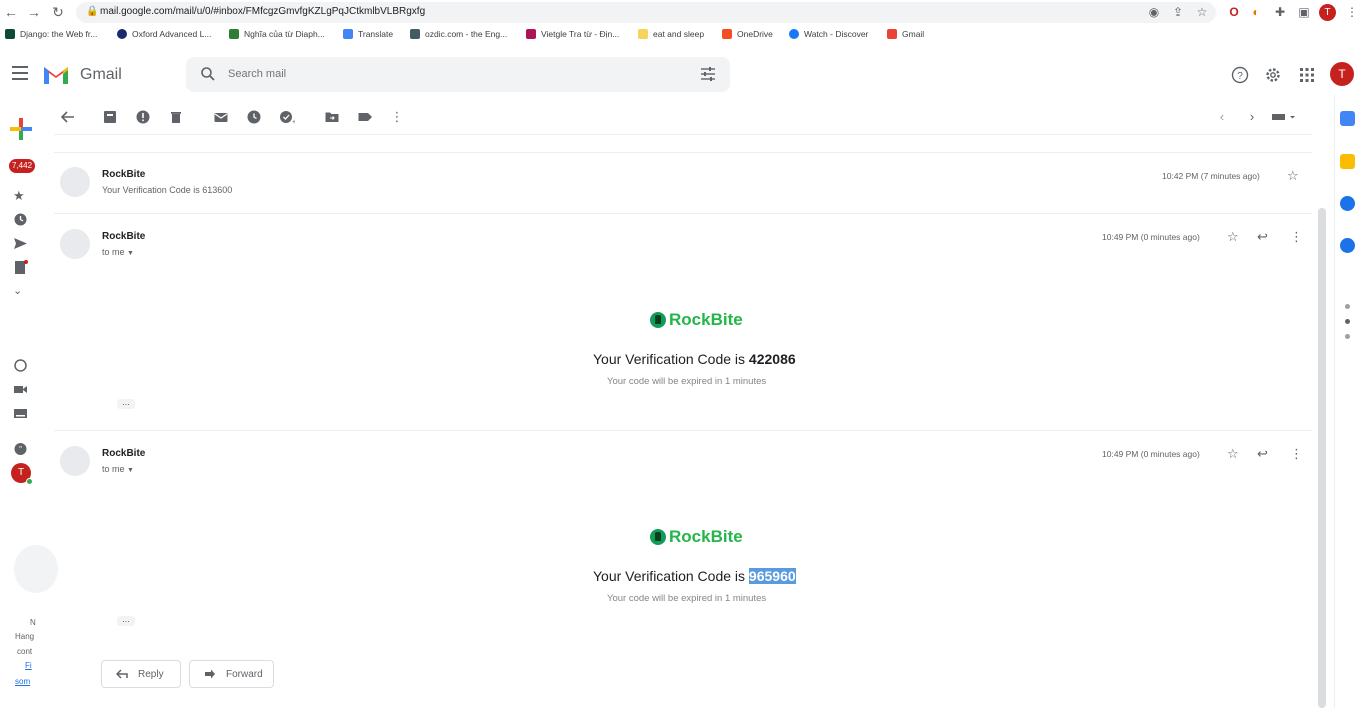 This screenshot has width=1365, height=708. I want to click on input-tools-keyboard-icon, so click(1284, 117).